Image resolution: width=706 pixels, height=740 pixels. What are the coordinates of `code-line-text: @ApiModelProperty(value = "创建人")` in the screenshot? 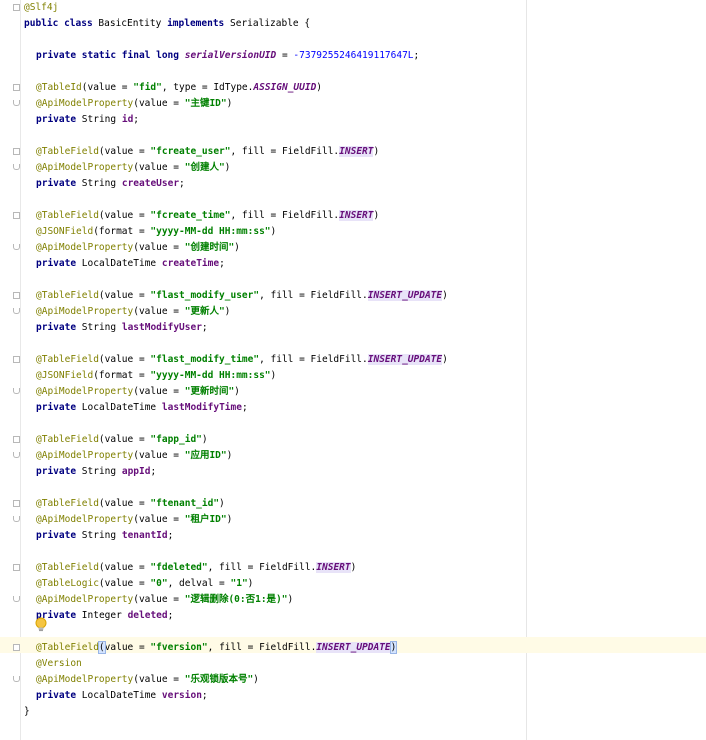 It's located at (133, 168).